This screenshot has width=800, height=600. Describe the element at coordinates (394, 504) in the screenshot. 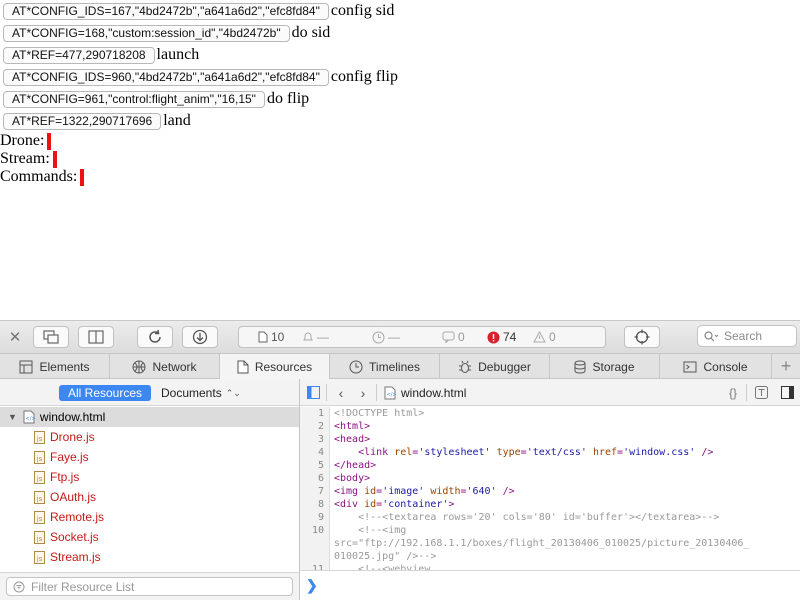

I see `code-text: <div id='container'>` at that location.